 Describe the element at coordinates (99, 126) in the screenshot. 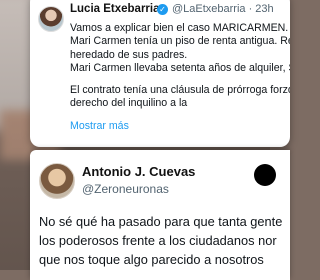

I see `show-more-link: Mostrar más` at that location.